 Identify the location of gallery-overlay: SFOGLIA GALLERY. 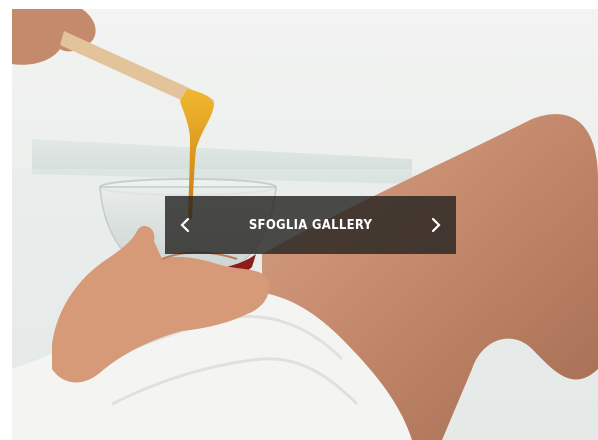
(310, 225).